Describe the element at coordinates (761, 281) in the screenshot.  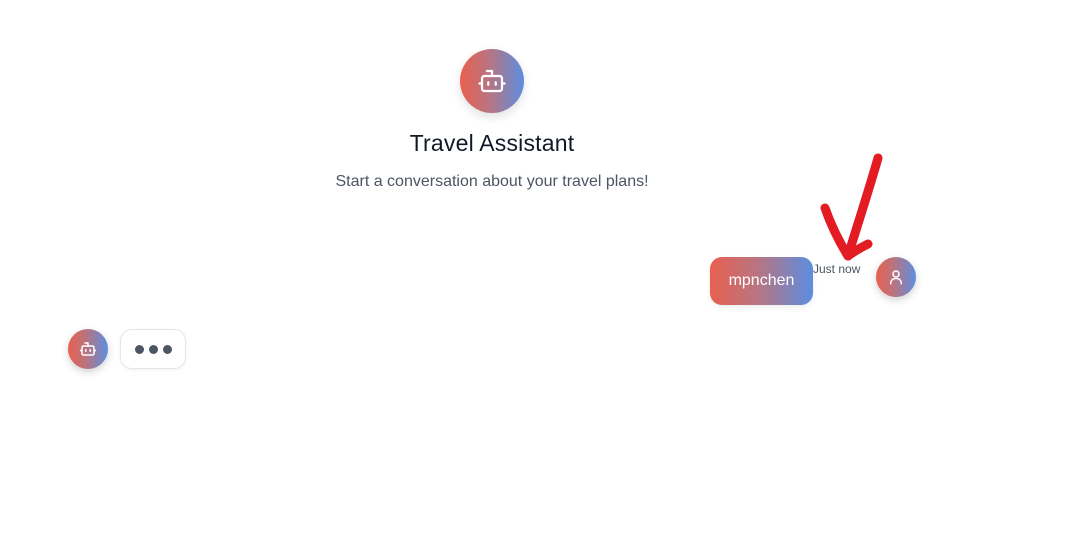
I see `user-message-bubble: mpnchen` at that location.